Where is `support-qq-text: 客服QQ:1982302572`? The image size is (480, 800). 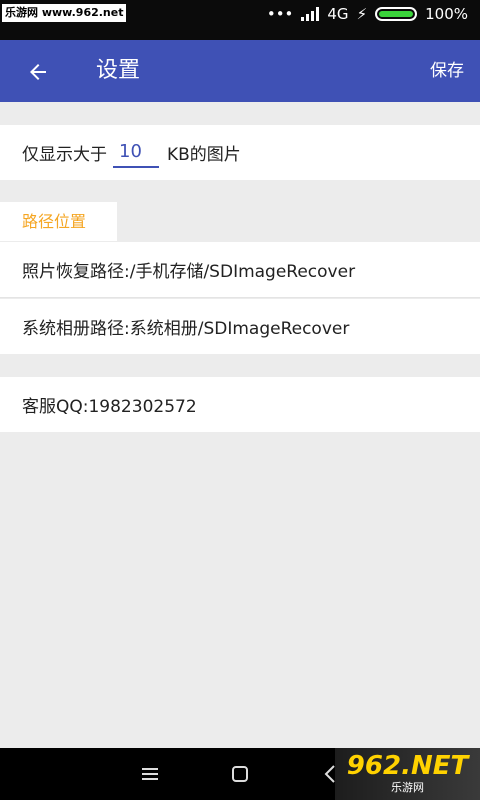 support-qq-text: 客服QQ:1982302572 is located at coordinates (109, 407).